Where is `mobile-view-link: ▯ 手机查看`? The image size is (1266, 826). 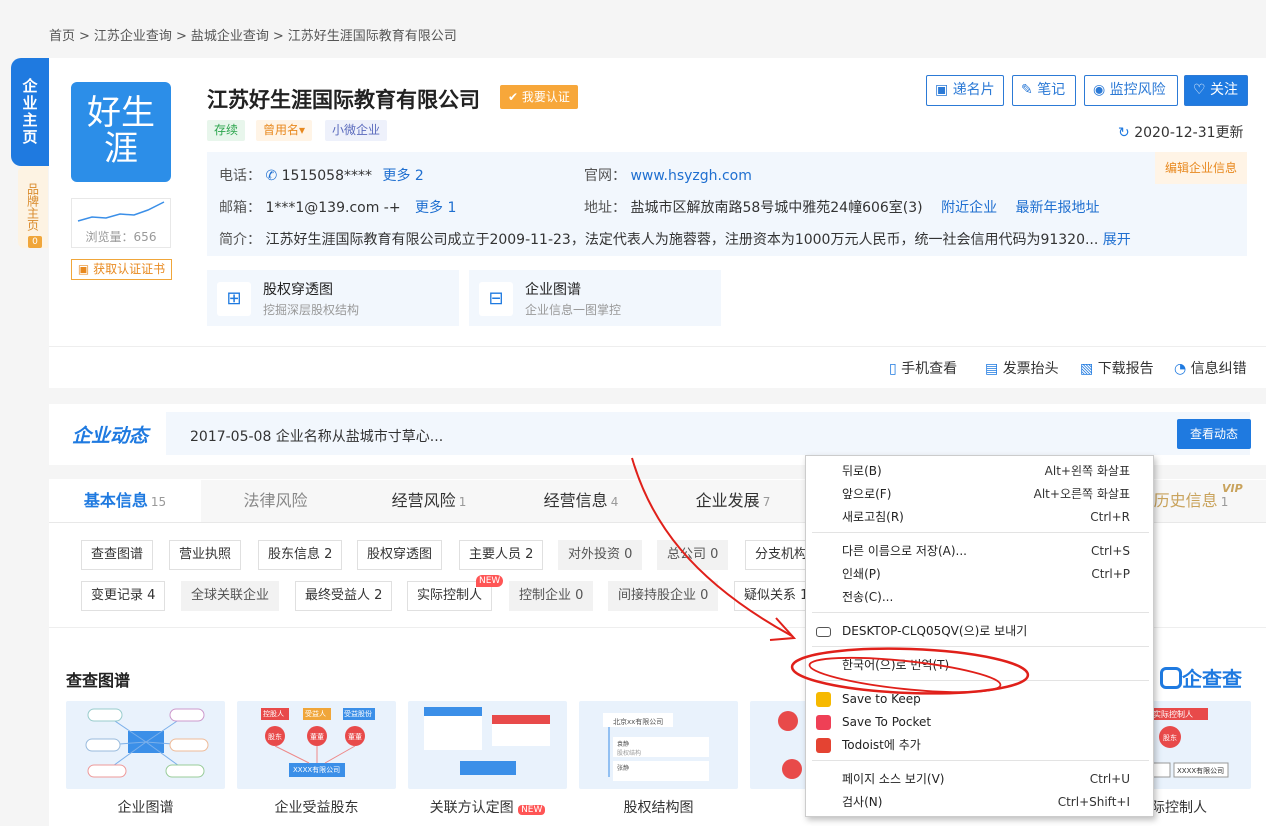 mobile-view-link: ▯ 手机查看 is located at coordinates (923, 368).